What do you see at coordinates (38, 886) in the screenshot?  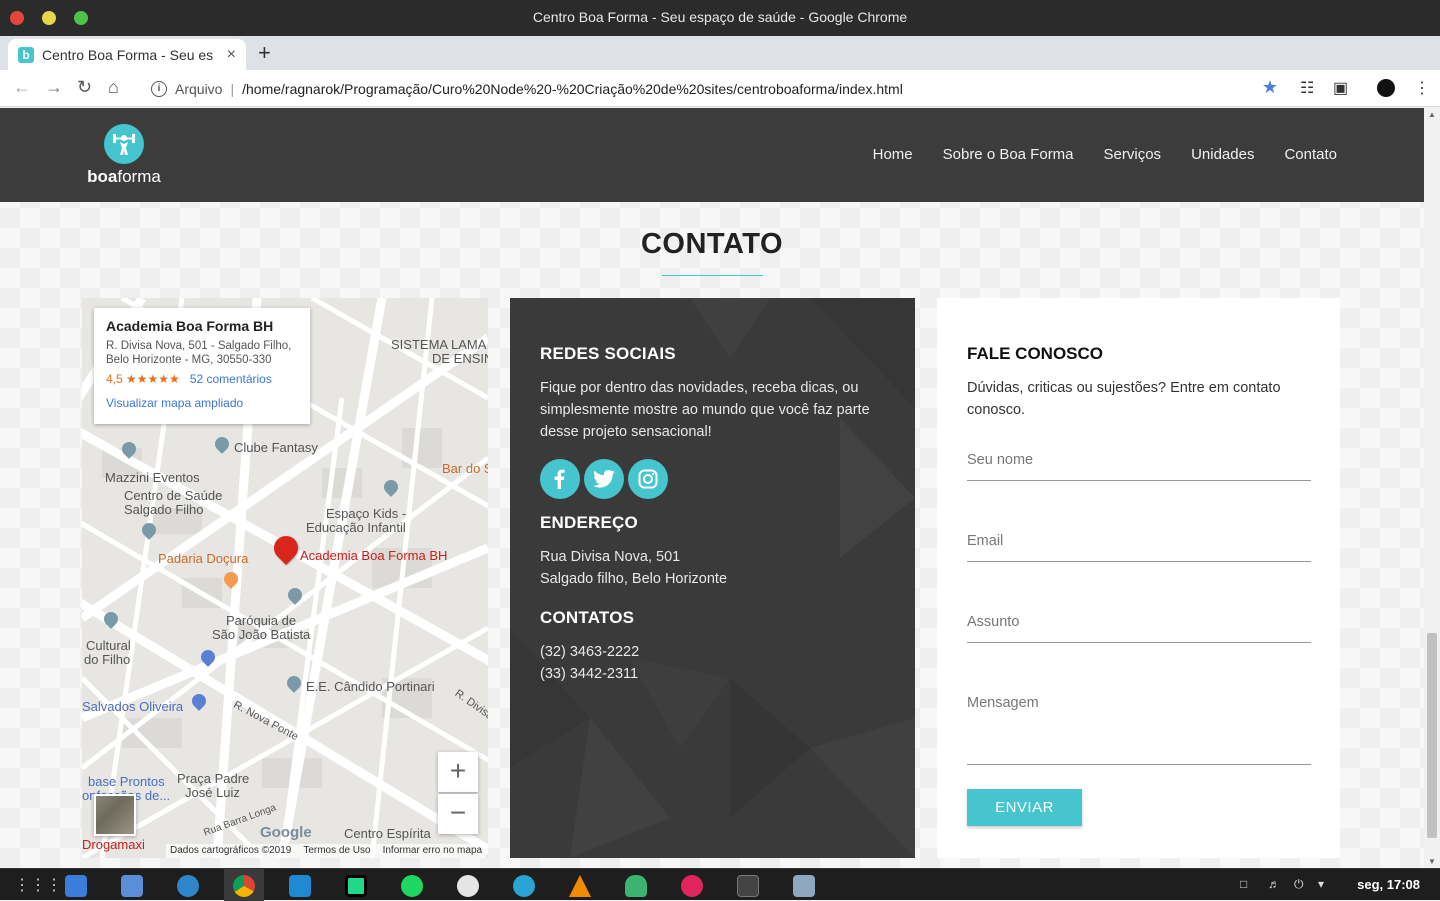 I see `apps-grid-icon: ⋮⋮⋮` at bounding box center [38, 886].